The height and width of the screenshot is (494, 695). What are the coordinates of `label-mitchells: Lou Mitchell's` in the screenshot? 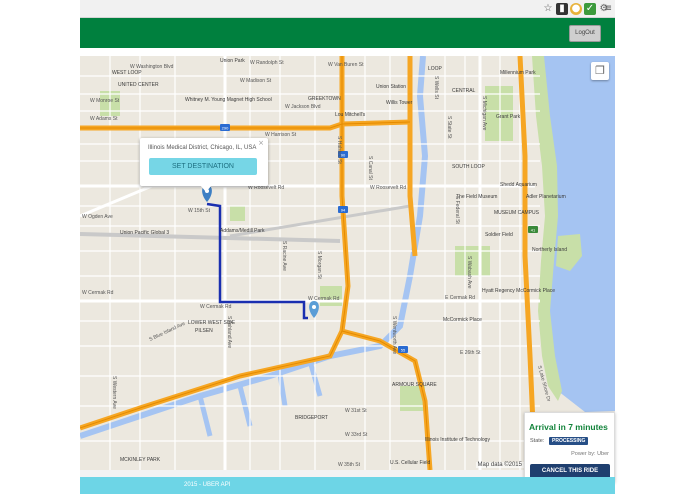 It's located at (350, 115).